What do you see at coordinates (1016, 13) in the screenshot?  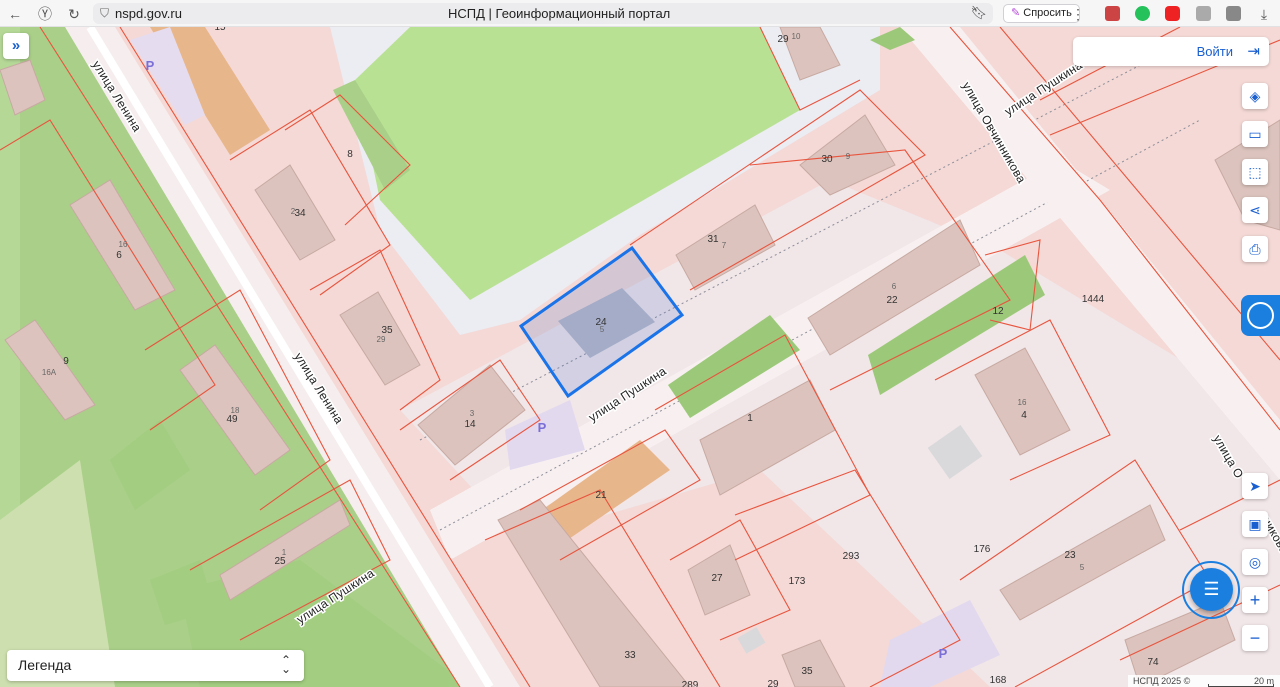 I see `sparkle-icon: ✎` at bounding box center [1016, 13].